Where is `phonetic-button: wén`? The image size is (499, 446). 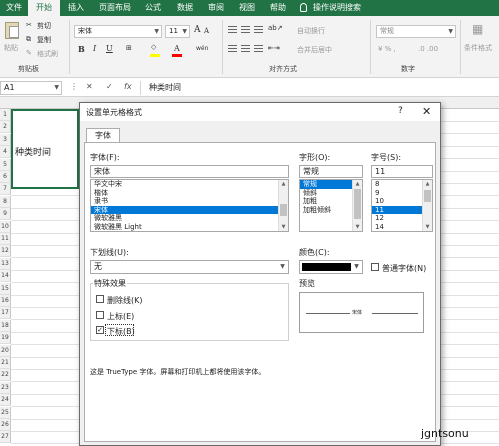
phonetic-button: wén is located at coordinates (202, 48).